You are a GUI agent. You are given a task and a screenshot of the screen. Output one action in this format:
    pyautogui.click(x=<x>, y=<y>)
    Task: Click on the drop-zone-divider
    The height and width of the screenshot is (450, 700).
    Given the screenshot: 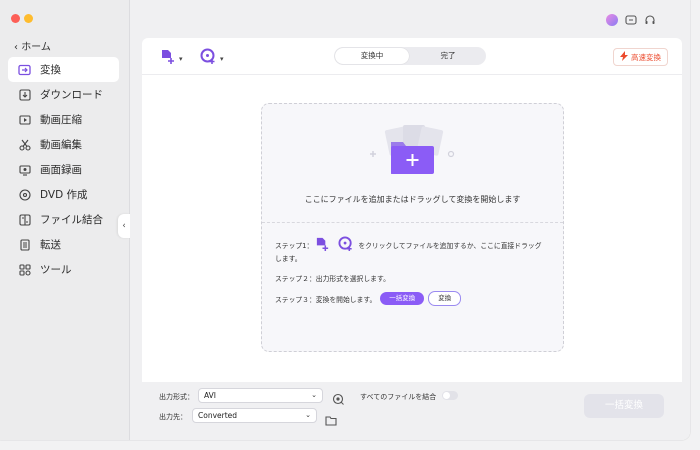 What is the action you would take?
    pyautogui.click(x=412, y=223)
    